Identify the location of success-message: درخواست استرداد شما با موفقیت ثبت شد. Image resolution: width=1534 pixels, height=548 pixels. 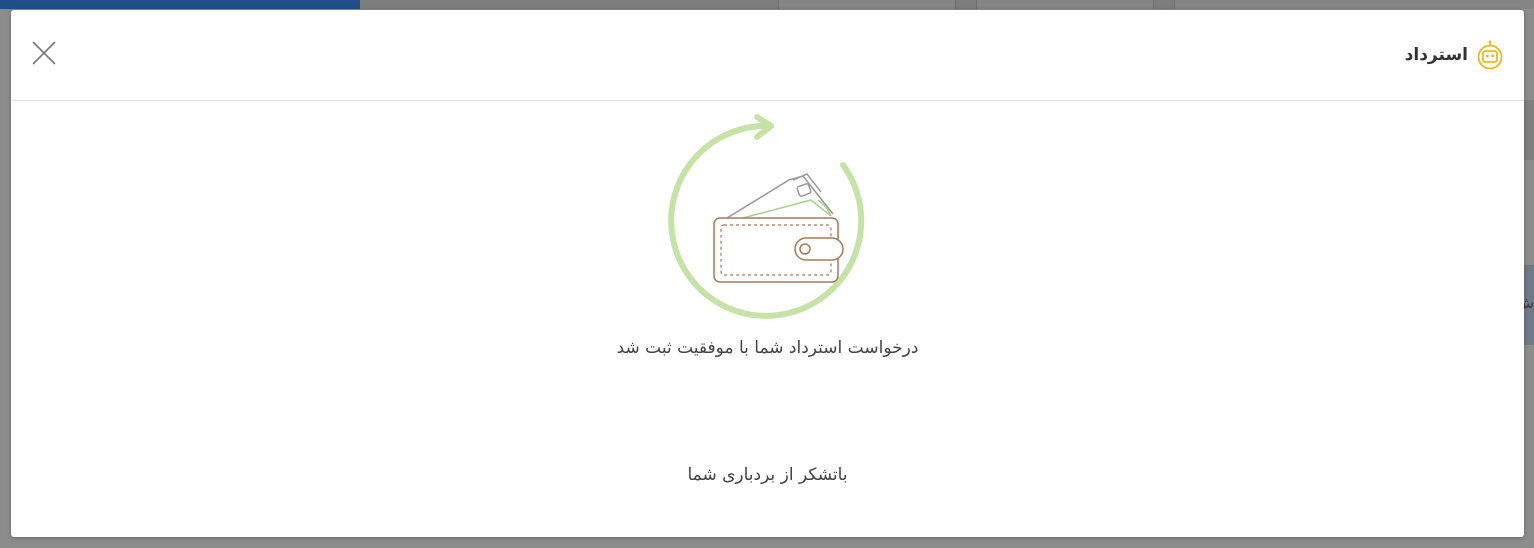
(767, 348).